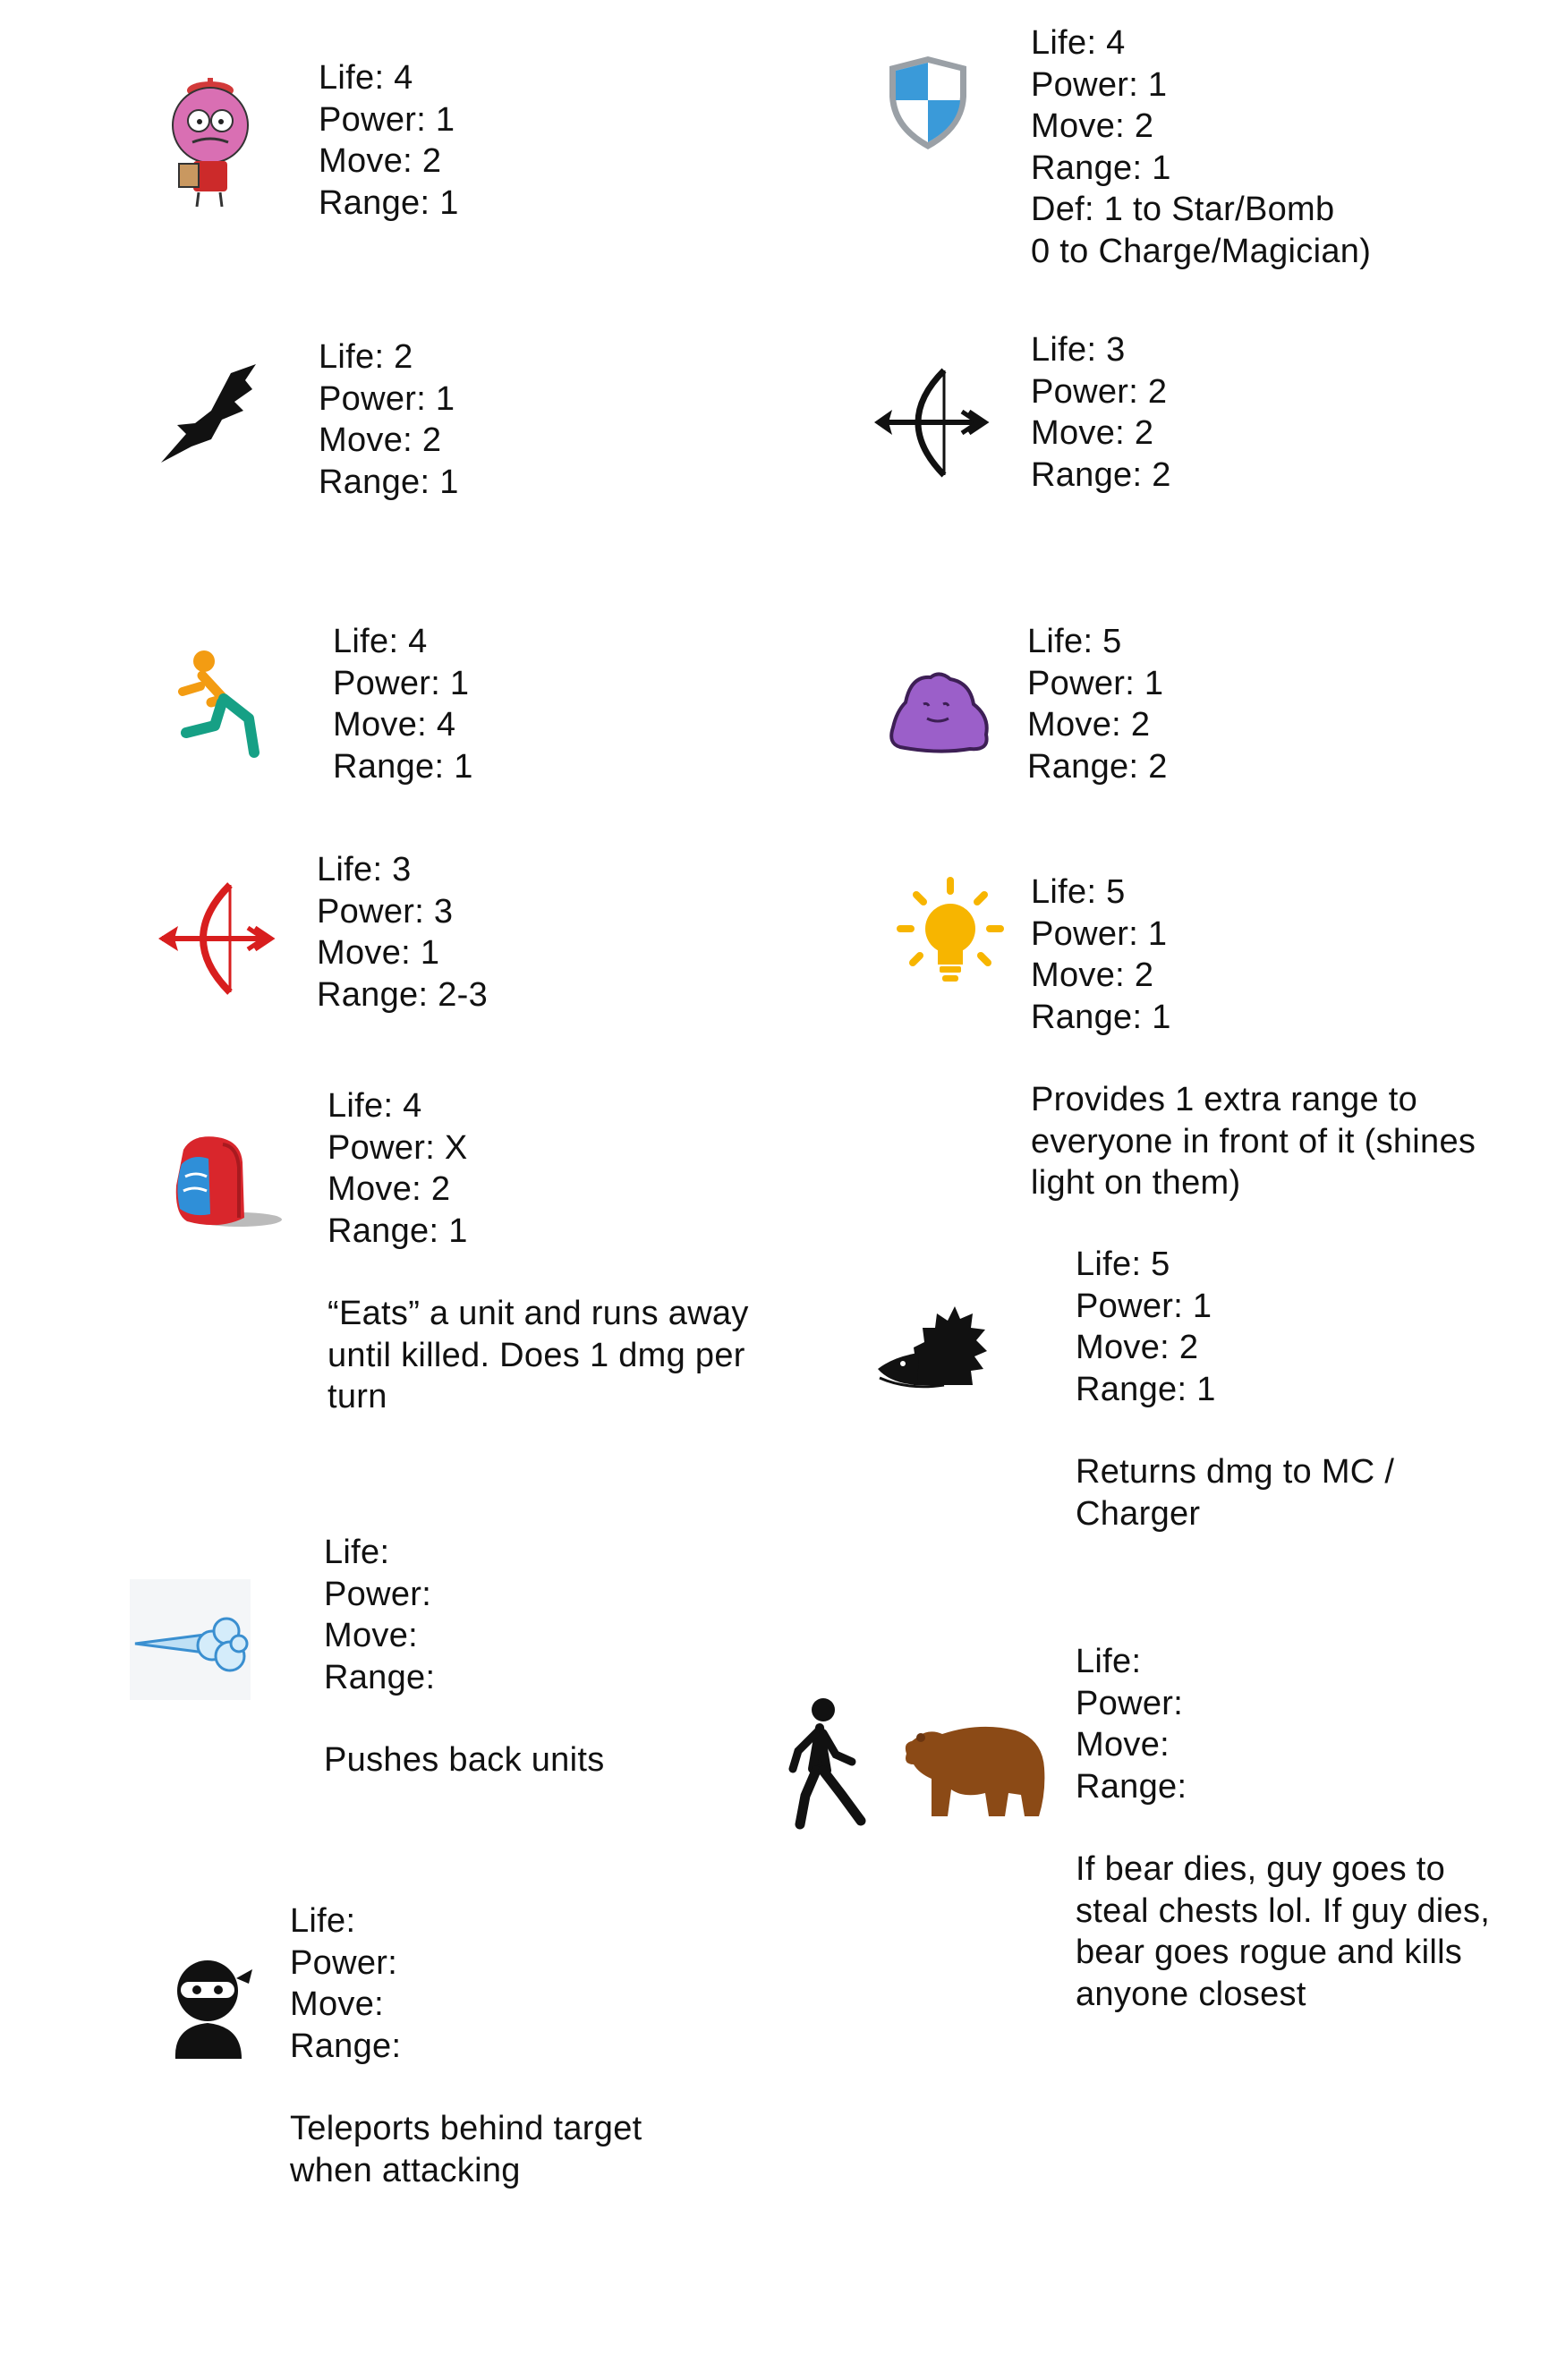 Image resolution: width=1557 pixels, height=2380 pixels. I want to click on ability-description: If bear dies, guy goes to, so click(1261, 1869).